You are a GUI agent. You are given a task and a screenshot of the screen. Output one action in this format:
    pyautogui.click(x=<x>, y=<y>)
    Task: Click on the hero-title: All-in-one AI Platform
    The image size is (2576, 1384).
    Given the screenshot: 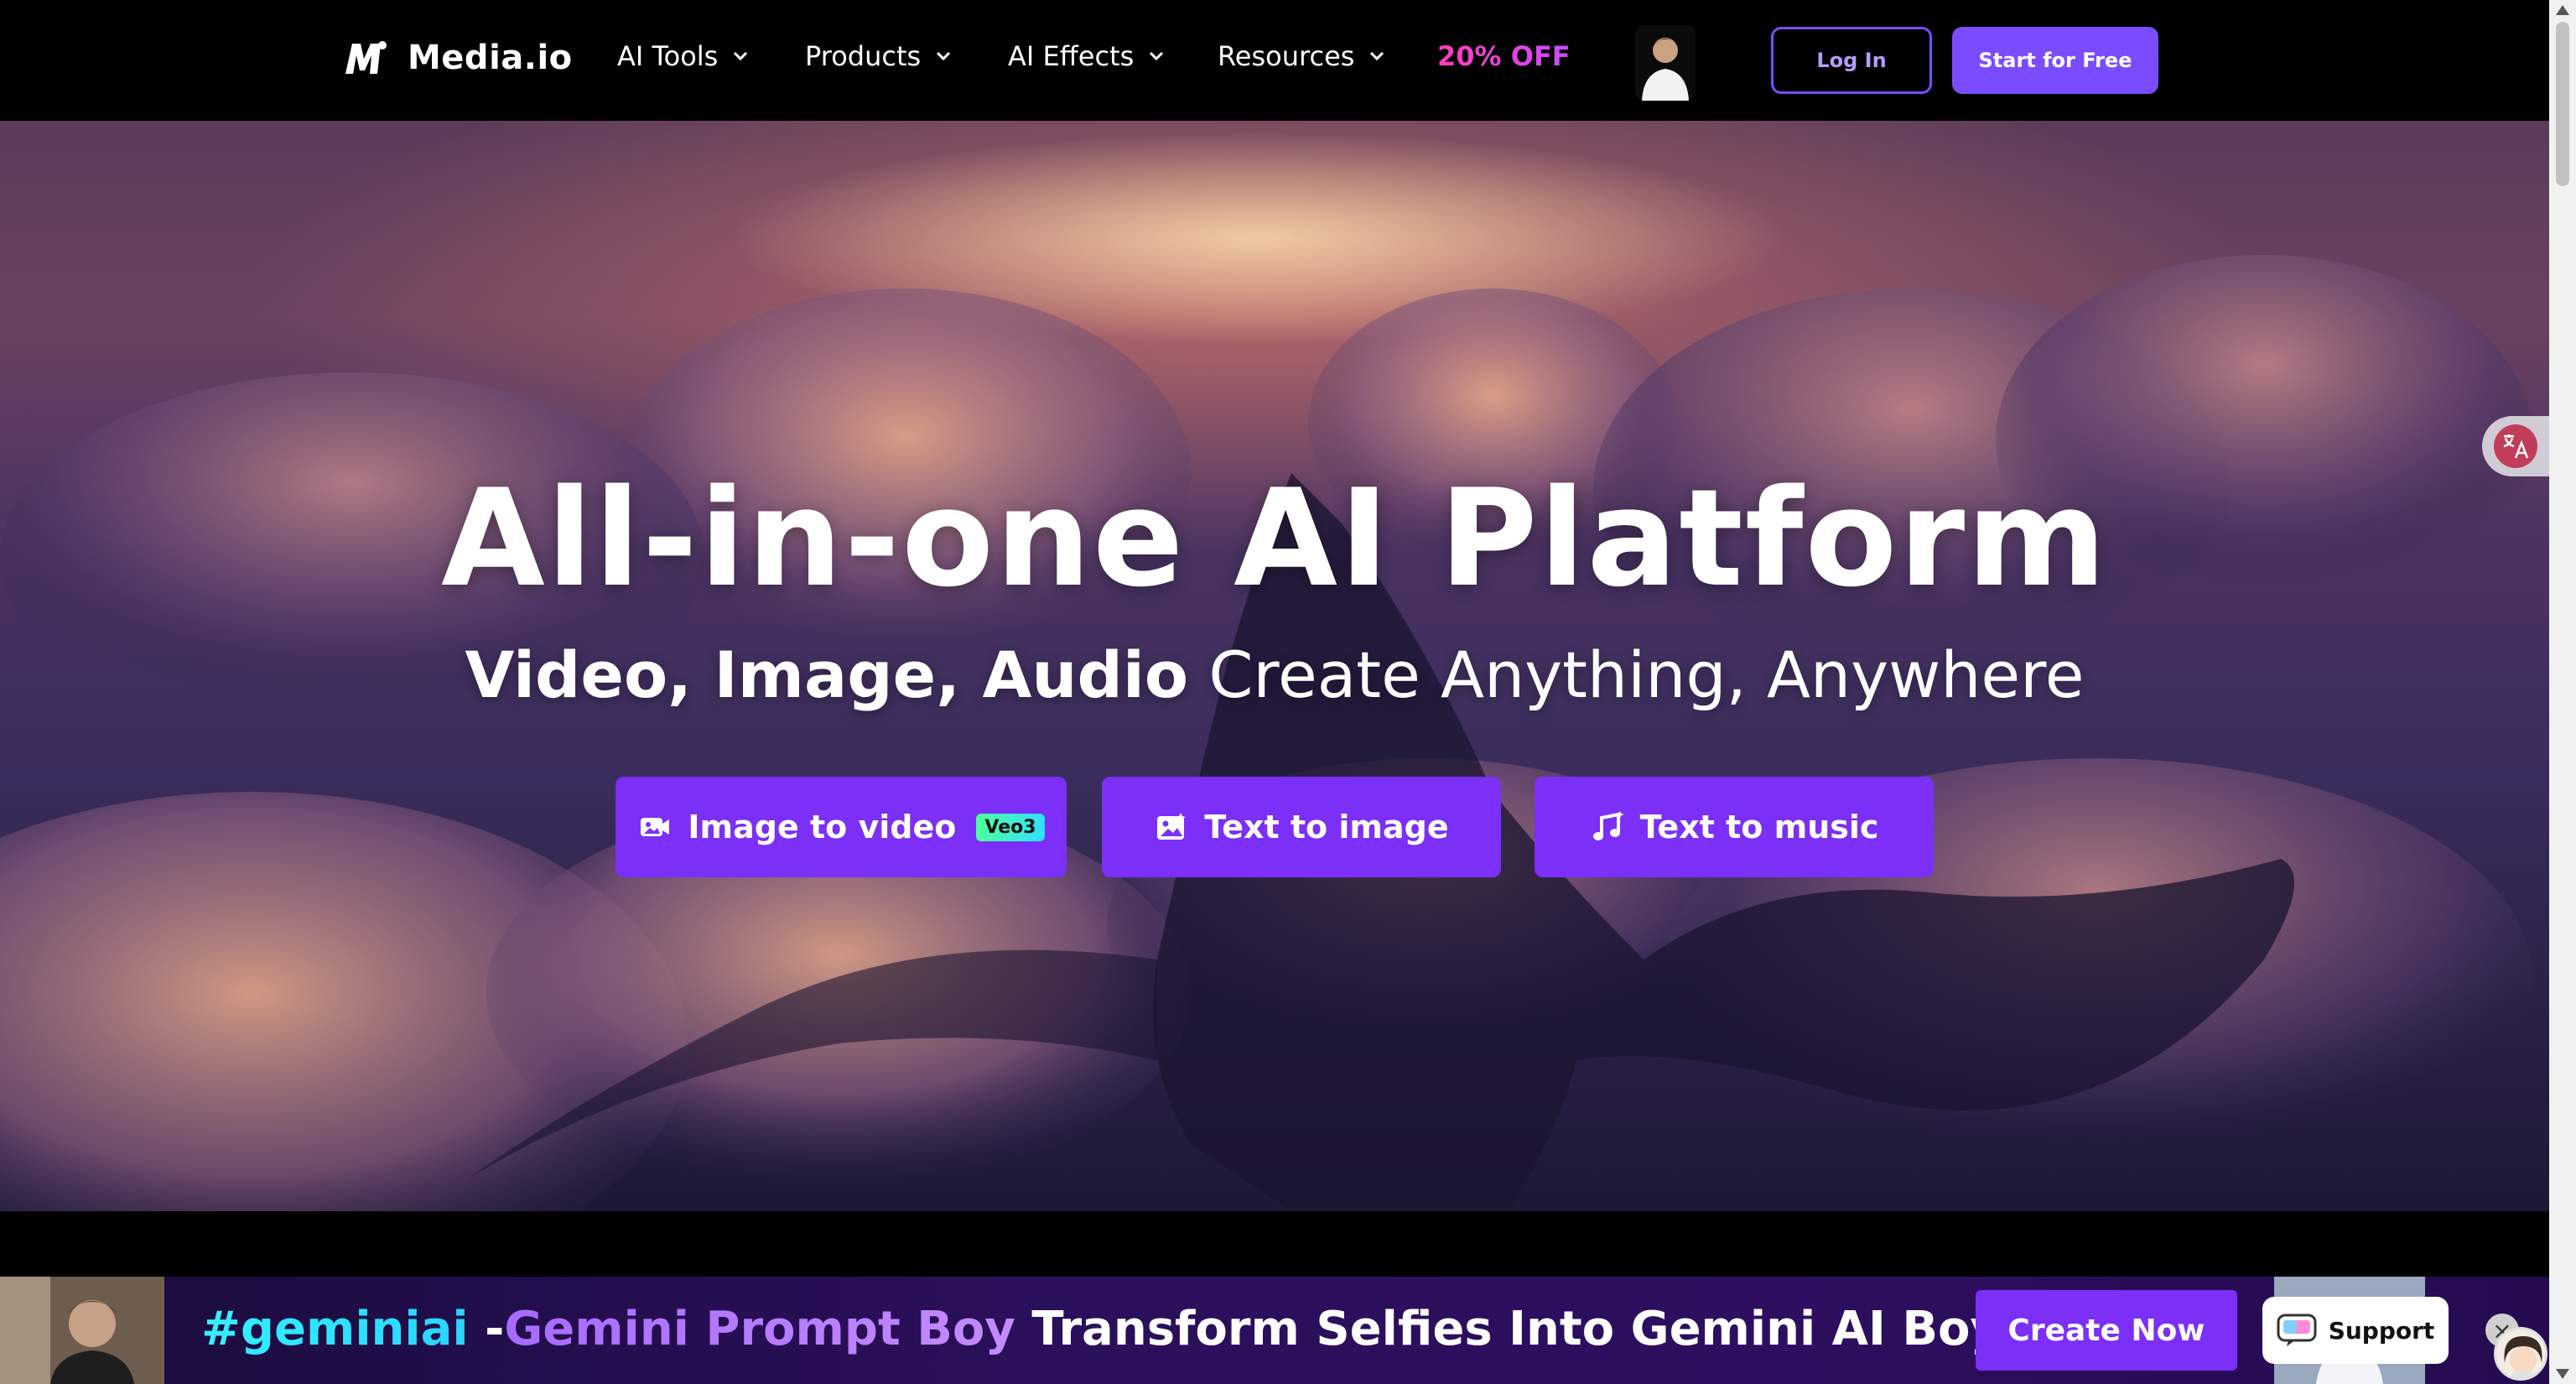 What is the action you would take?
    pyautogui.click(x=1274, y=538)
    